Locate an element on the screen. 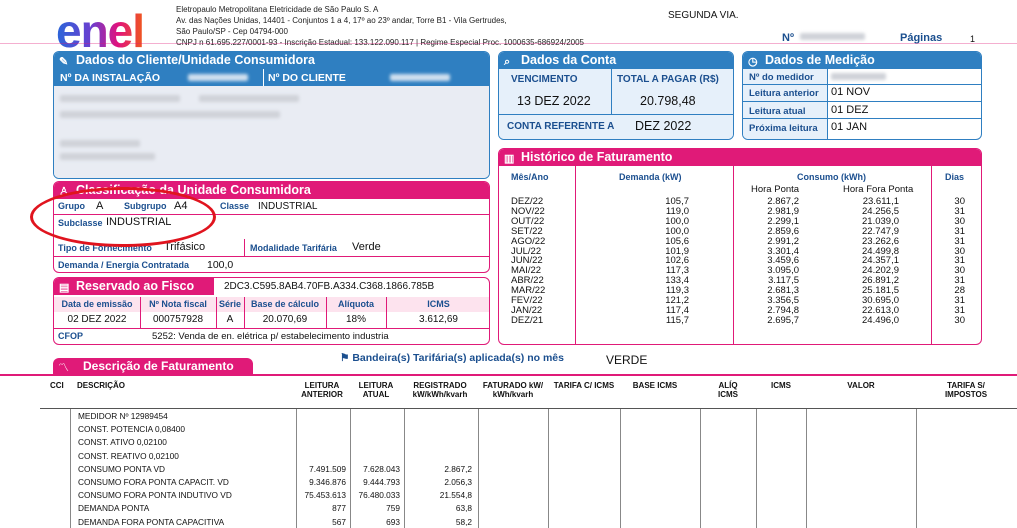  fat-row-atual: 759 is located at coordinates (393, 508).